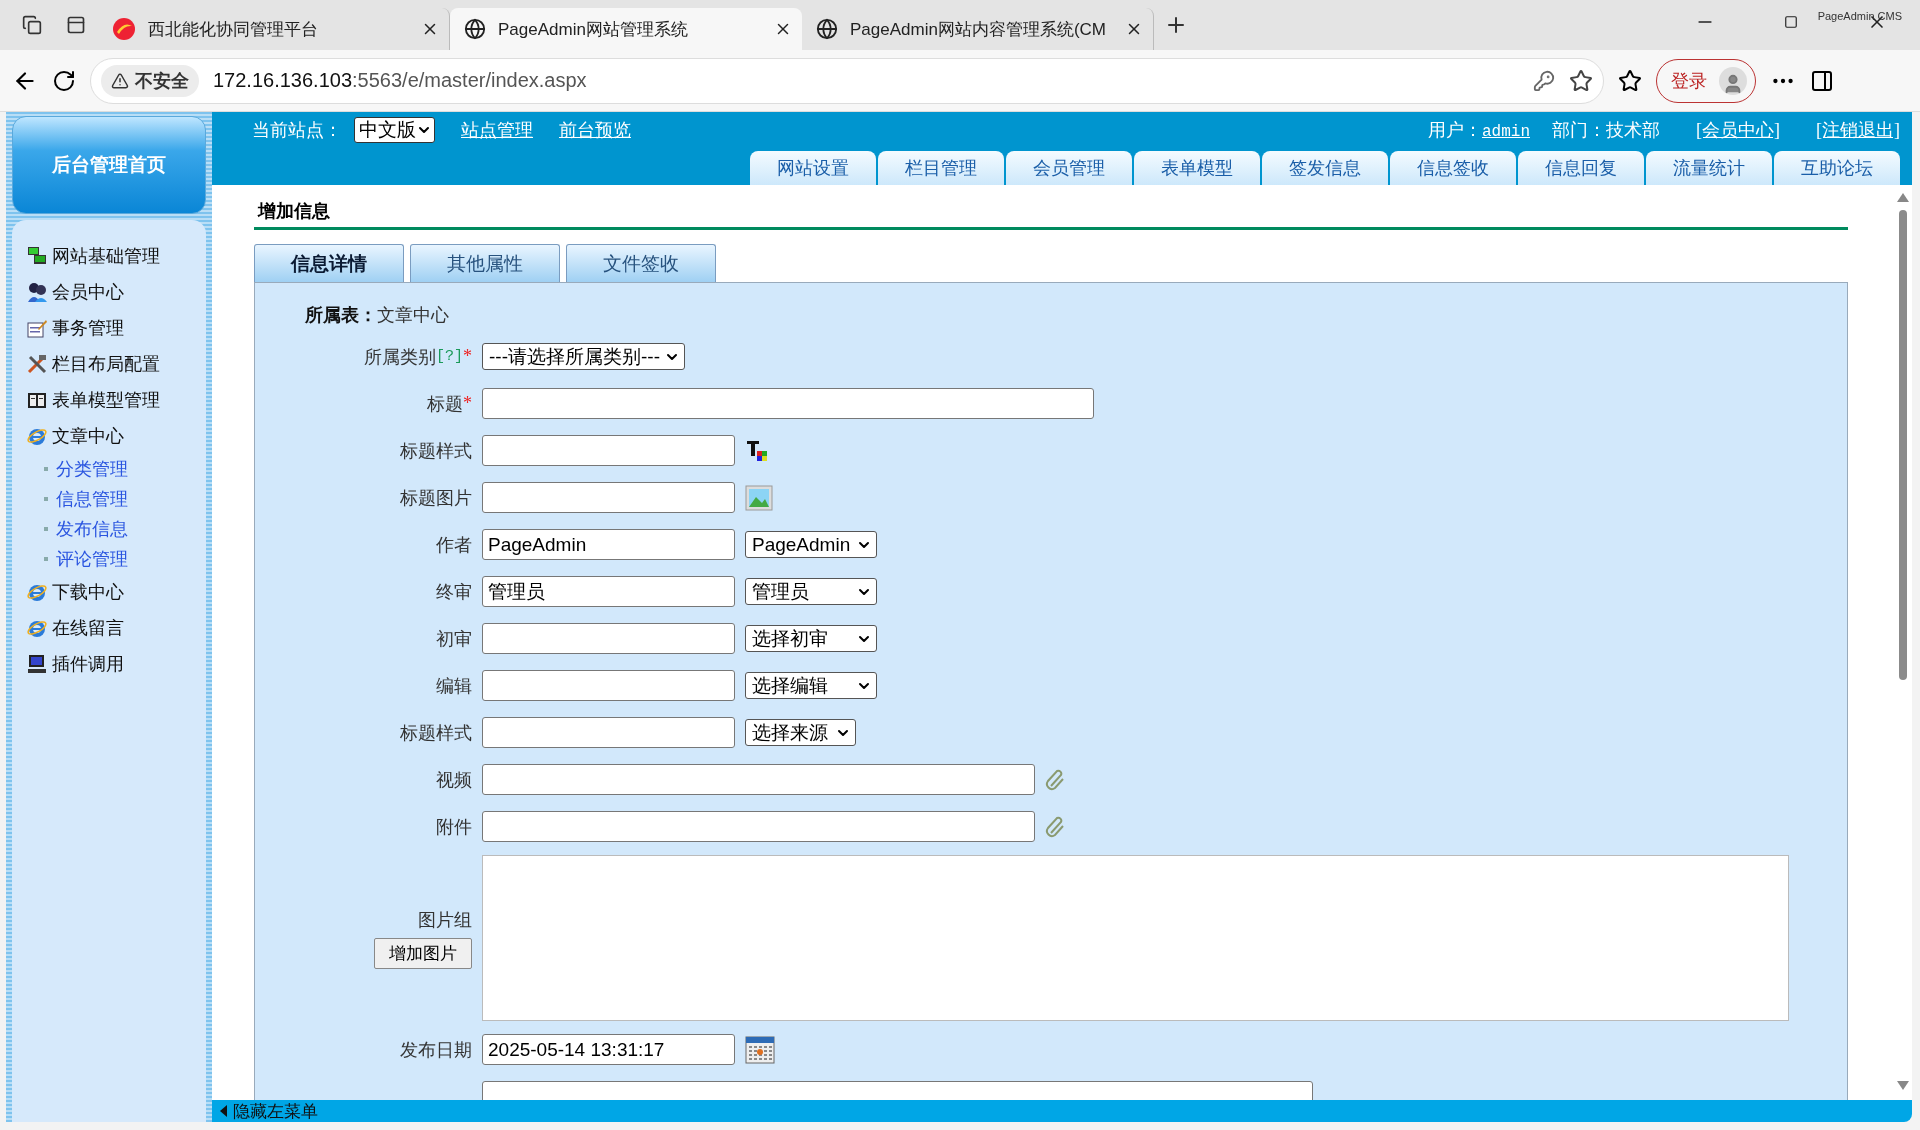 The image size is (1920, 1130). I want to click on field-label: 编辑, so click(454, 686).